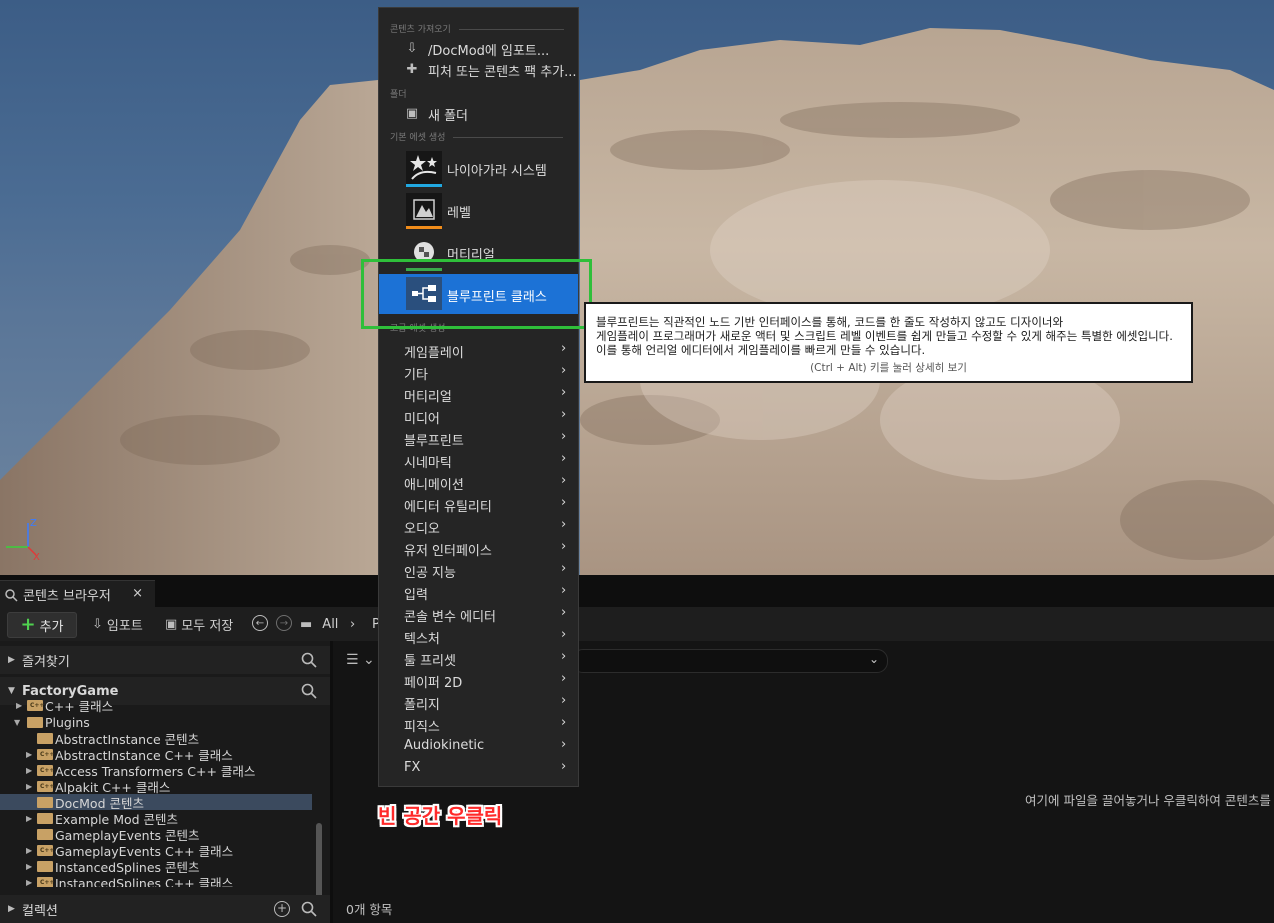  I want to click on submenu-item: 텍스처 ›, so click(478, 636).